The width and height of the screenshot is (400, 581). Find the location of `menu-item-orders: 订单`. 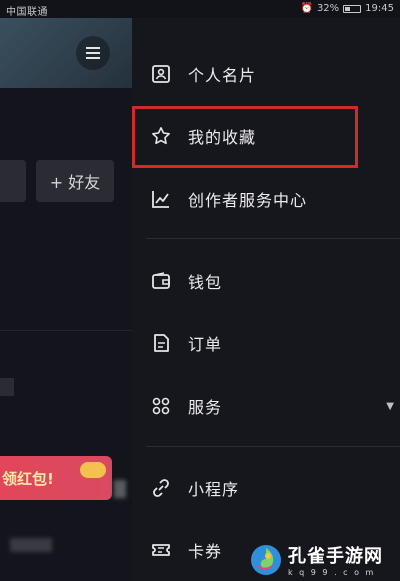

menu-item-orders: 订单 is located at coordinates (266, 343).